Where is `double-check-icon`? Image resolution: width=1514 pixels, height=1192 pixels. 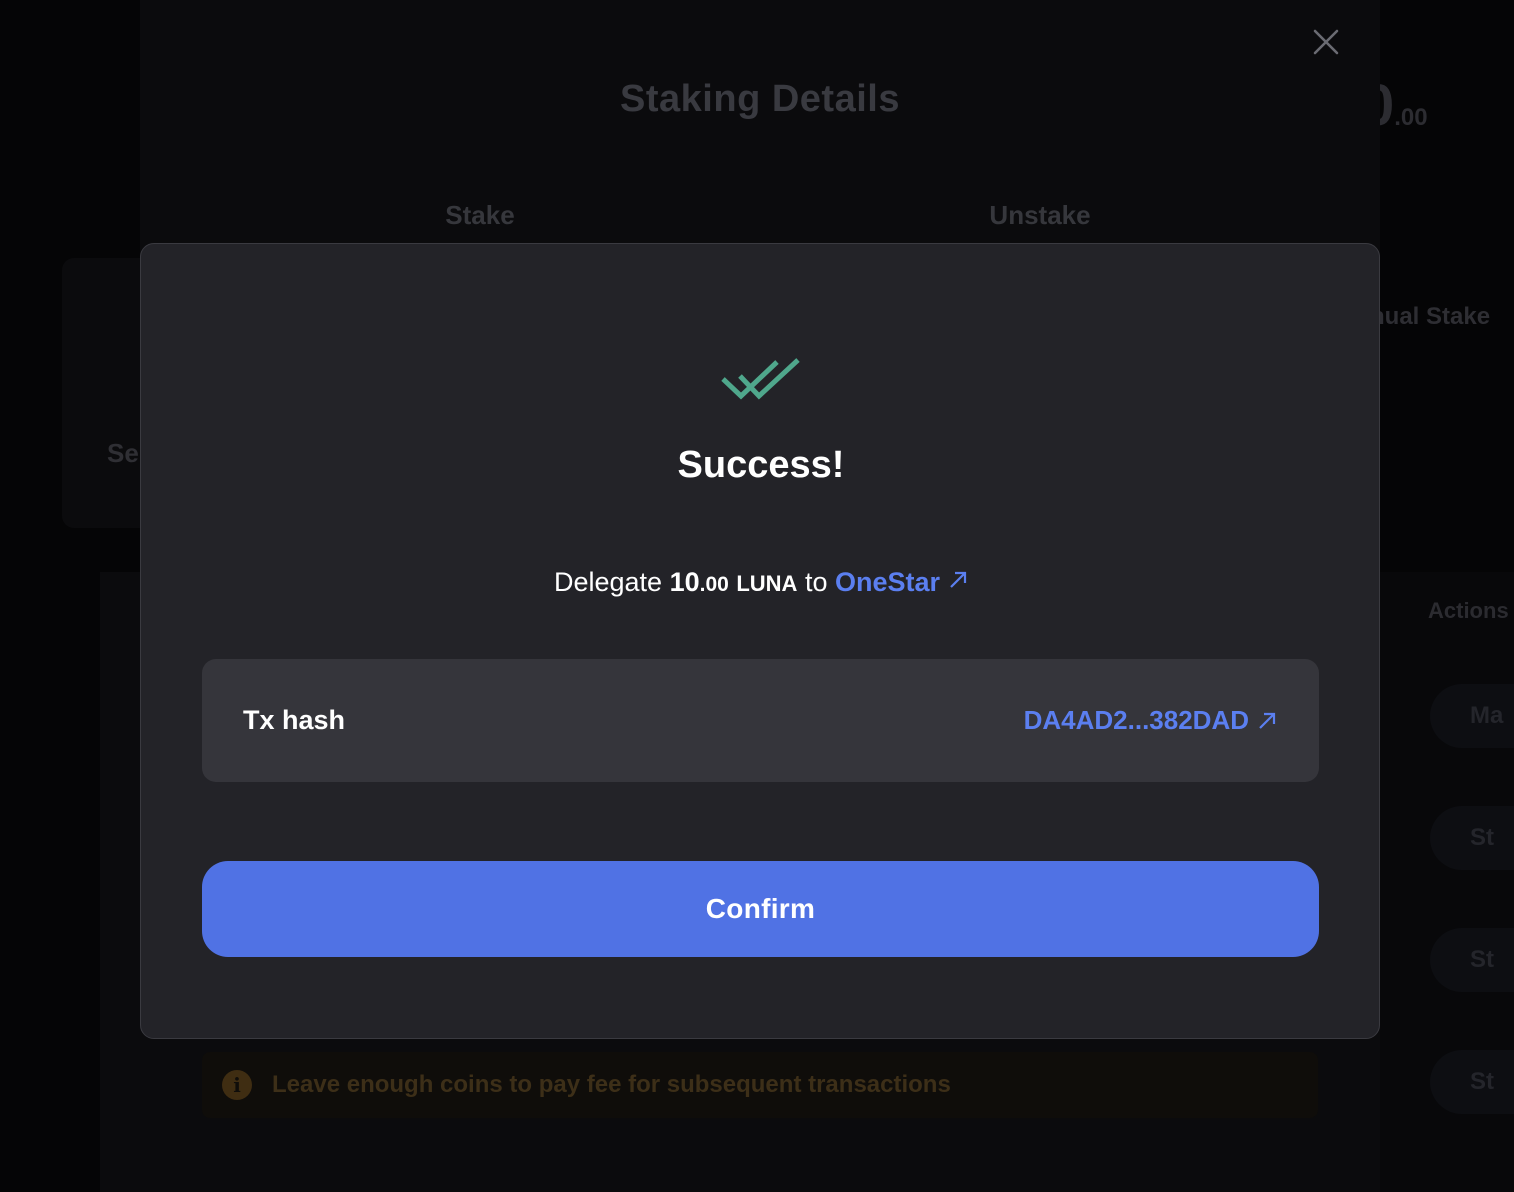
double-check-icon is located at coordinates (760, 379).